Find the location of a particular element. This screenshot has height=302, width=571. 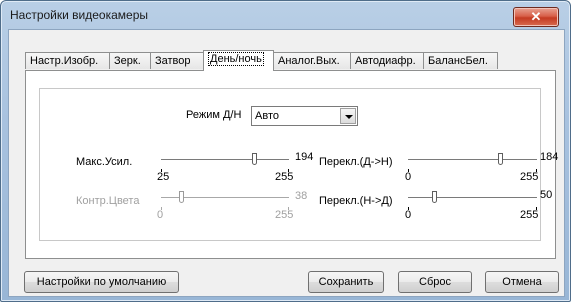

switch-day-night-value: 184 is located at coordinates (549, 157).